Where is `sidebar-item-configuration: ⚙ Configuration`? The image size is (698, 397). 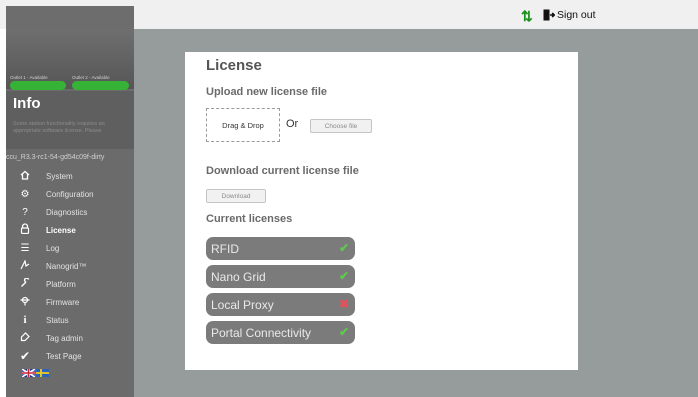
sidebar-item-configuration: ⚙ Configuration is located at coordinates (70, 194).